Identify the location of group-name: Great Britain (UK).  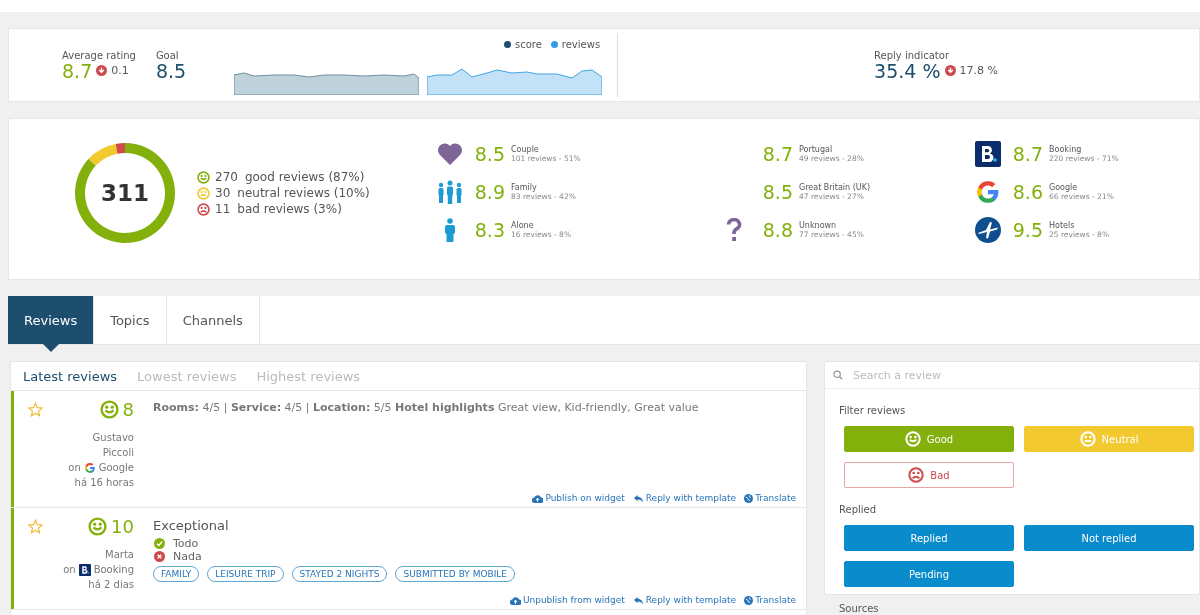
(835, 187).